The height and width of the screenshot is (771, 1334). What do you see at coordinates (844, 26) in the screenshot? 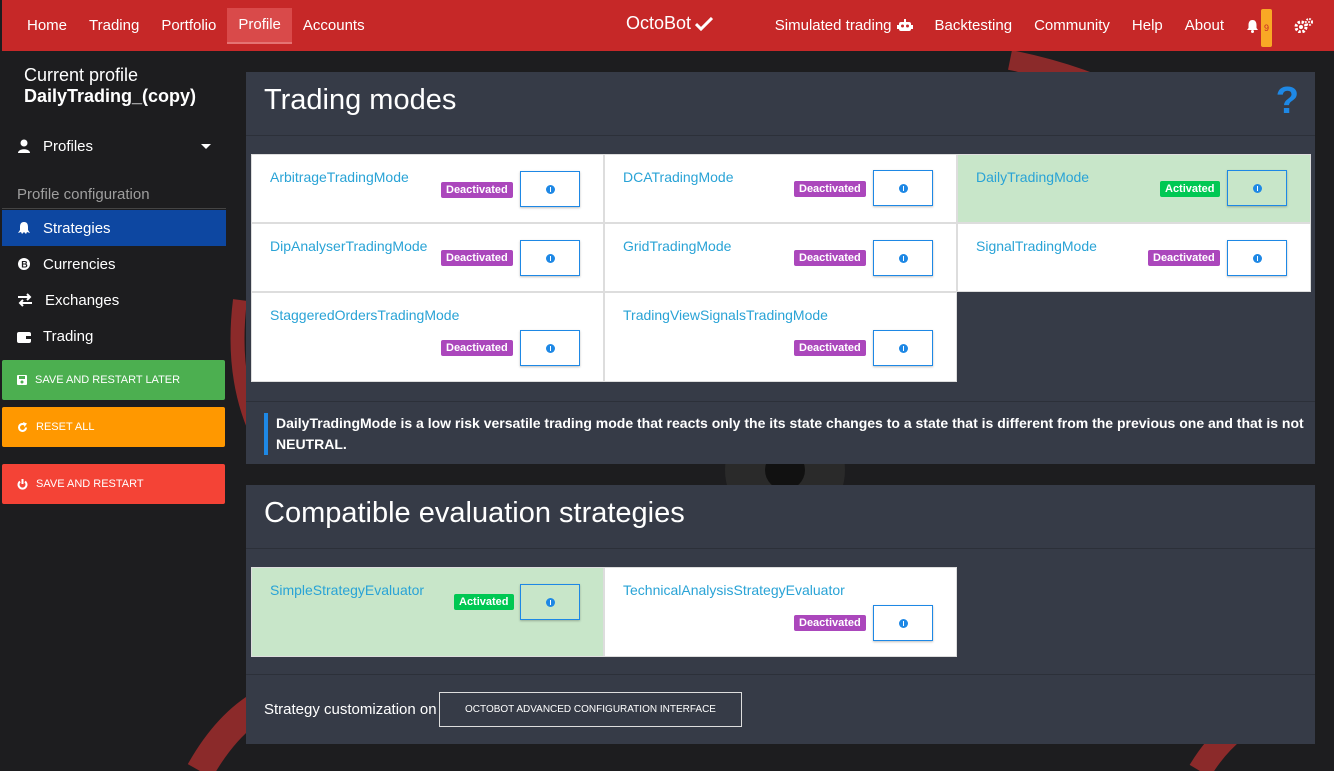
I see `nav-simulated-trading: Simulated trading` at bounding box center [844, 26].